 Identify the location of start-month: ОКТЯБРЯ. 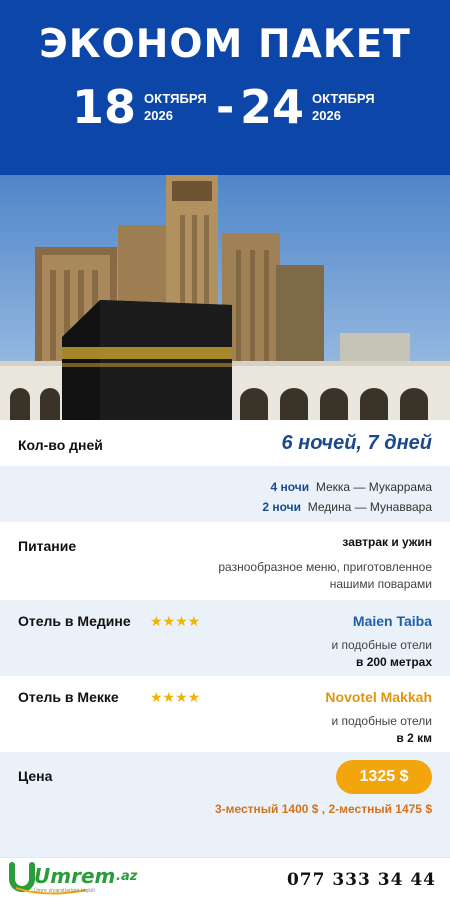
(175, 98).